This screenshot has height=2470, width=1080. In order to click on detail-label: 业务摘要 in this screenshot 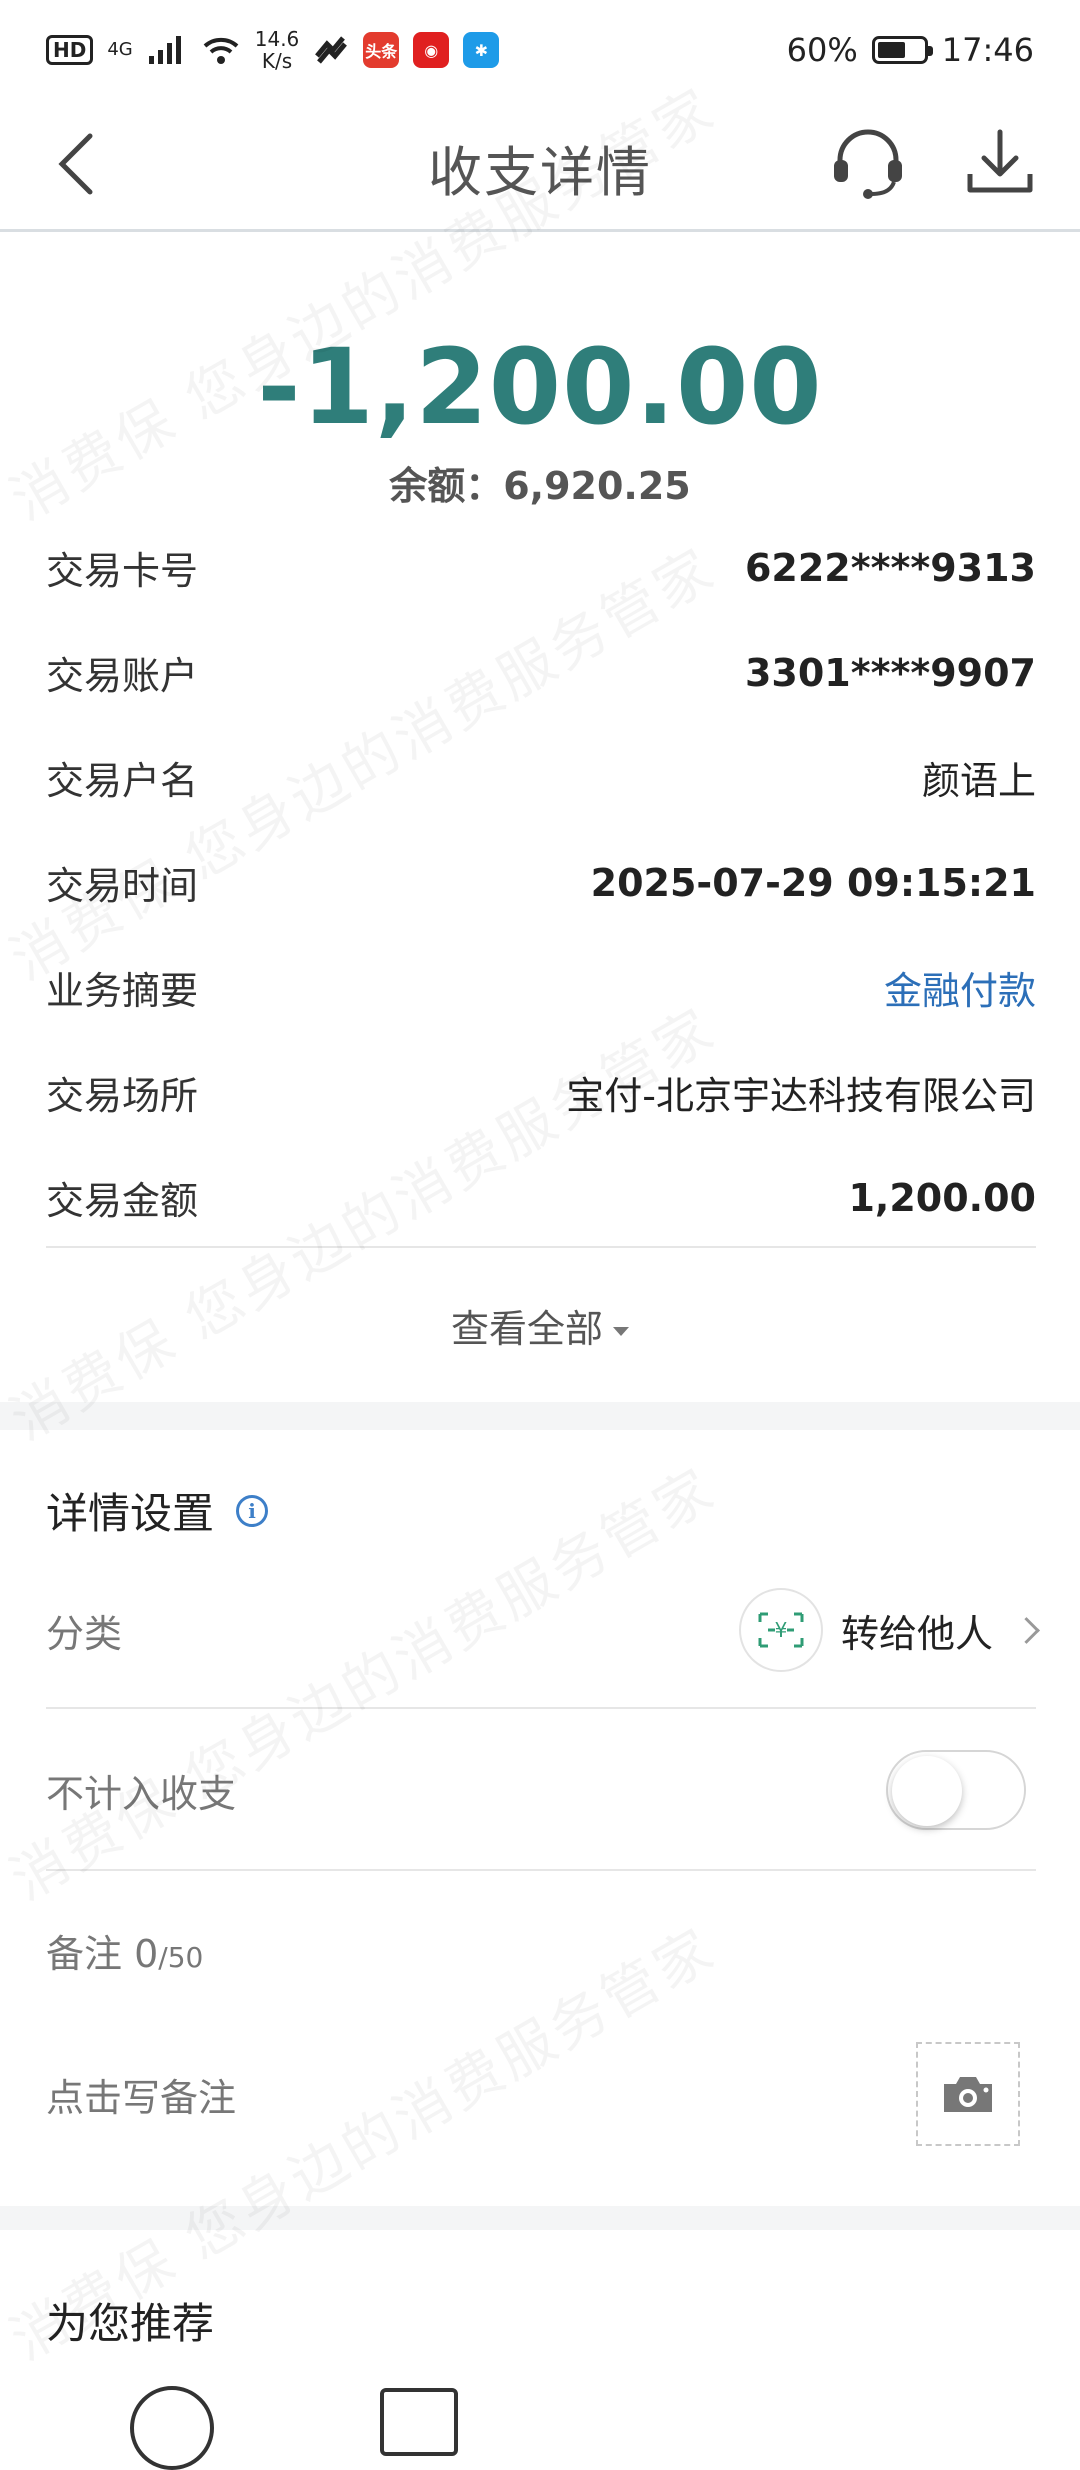, I will do `click(122, 991)`.